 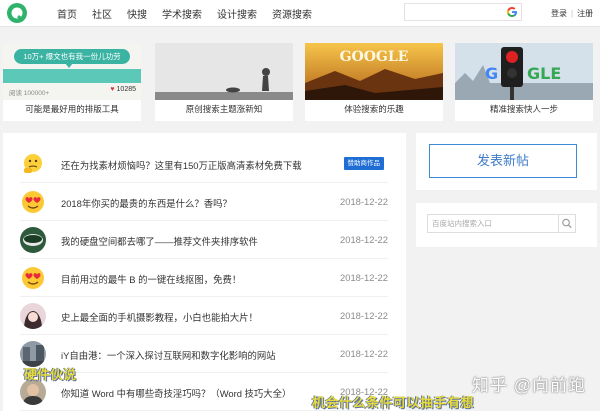 What do you see at coordinates (181, 165) in the screenshot?
I see `post-title: 还在为找素材烦恼吗？这里有150万正版高清素材免费下载` at bounding box center [181, 165].